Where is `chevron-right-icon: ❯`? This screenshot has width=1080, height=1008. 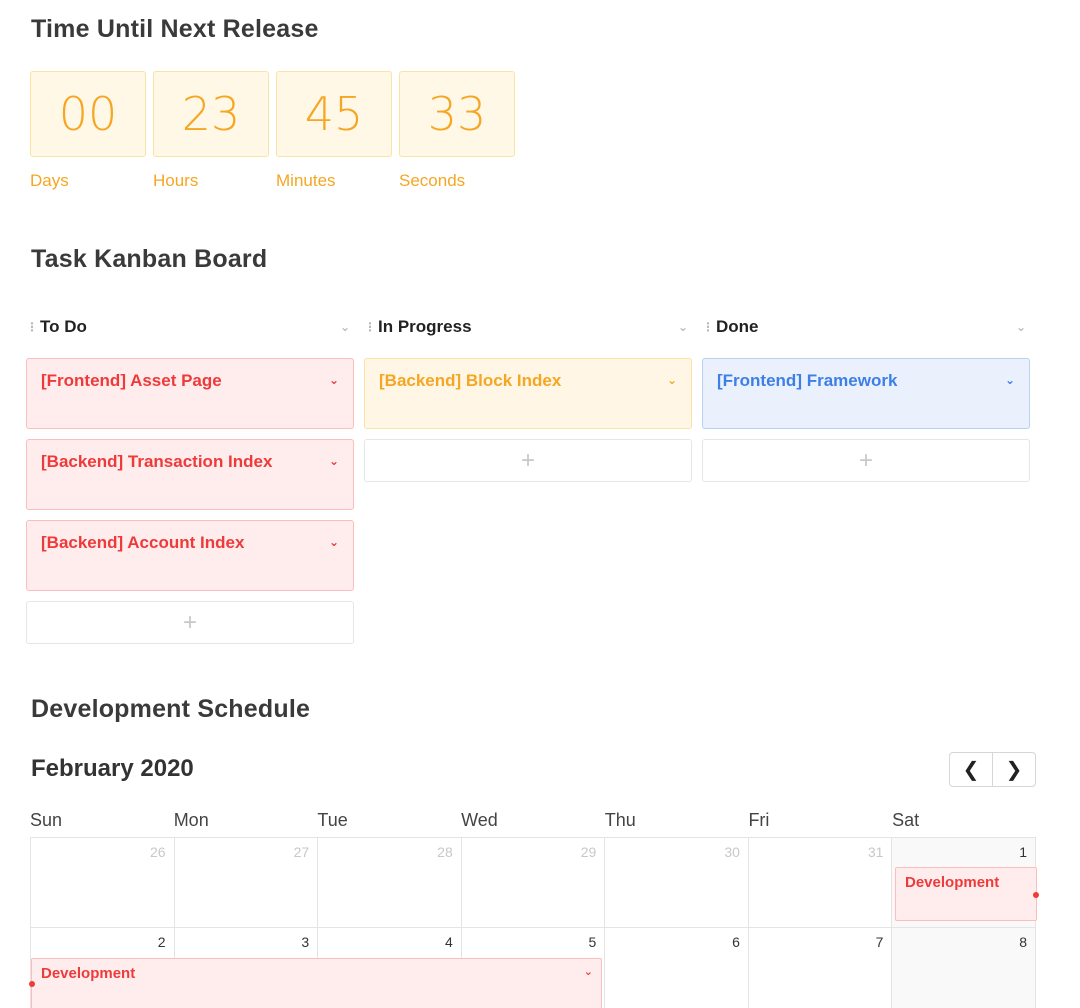 chevron-right-icon: ❯ is located at coordinates (1013, 769).